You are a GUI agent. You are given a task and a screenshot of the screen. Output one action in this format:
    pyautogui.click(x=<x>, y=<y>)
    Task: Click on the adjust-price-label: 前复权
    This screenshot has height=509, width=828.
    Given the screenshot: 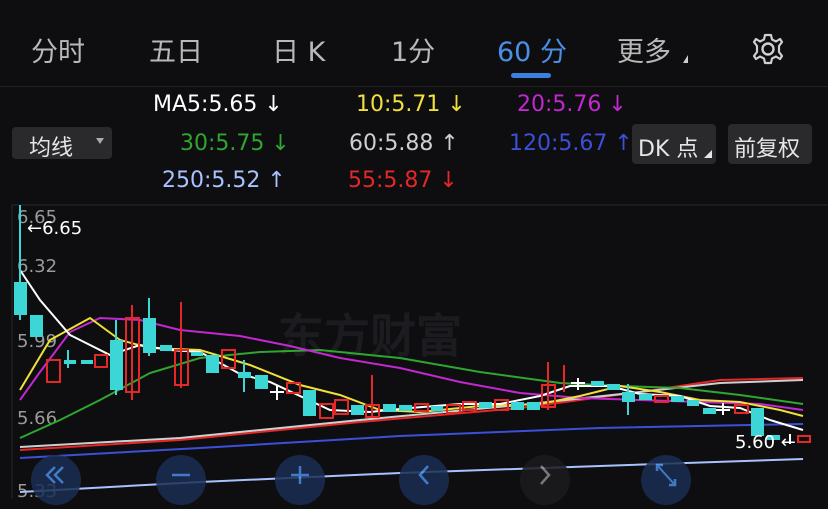 What is the action you would take?
    pyautogui.click(x=767, y=149)
    